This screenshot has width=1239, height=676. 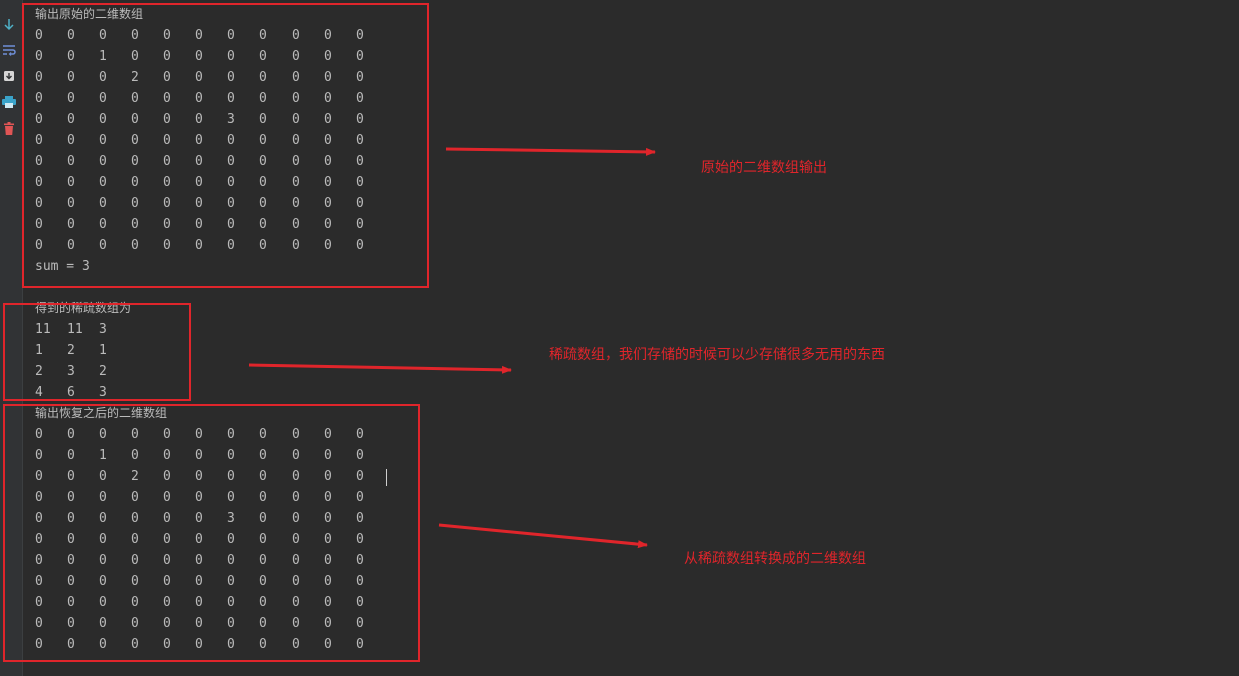 What do you see at coordinates (550, 151) in the screenshot?
I see `arrow-original` at bounding box center [550, 151].